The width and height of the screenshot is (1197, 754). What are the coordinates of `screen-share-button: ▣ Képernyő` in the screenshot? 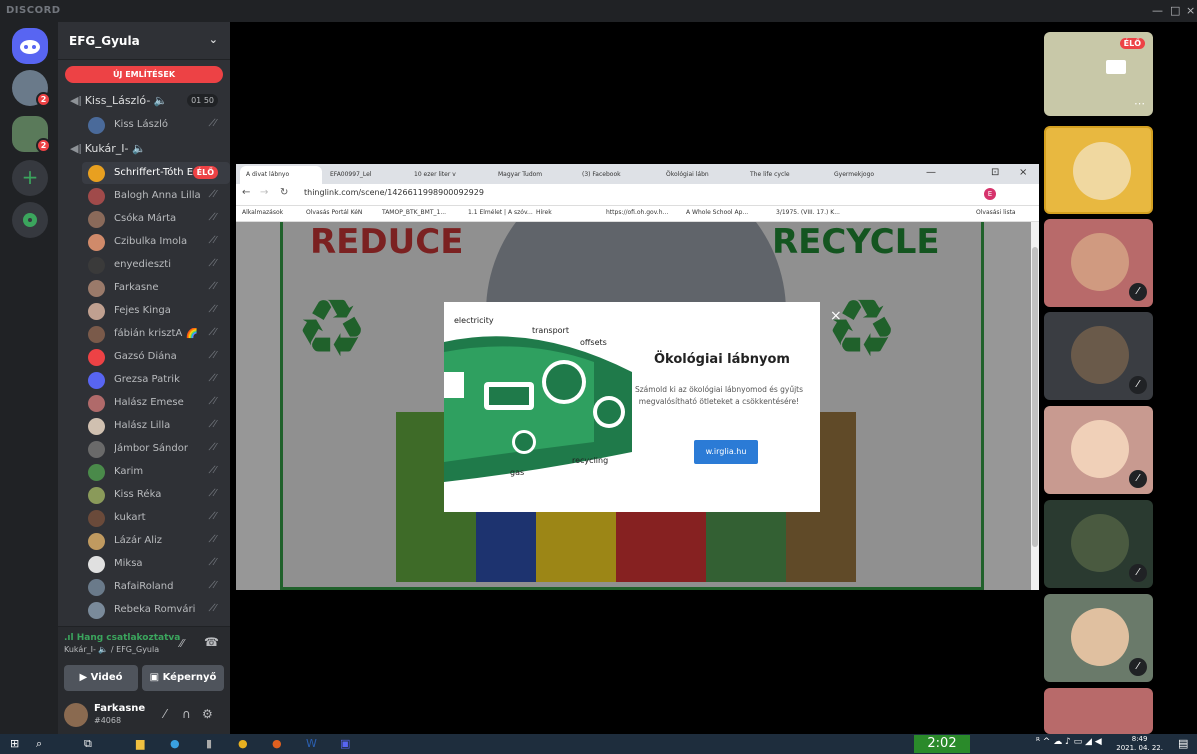 It's located at (183, 678).